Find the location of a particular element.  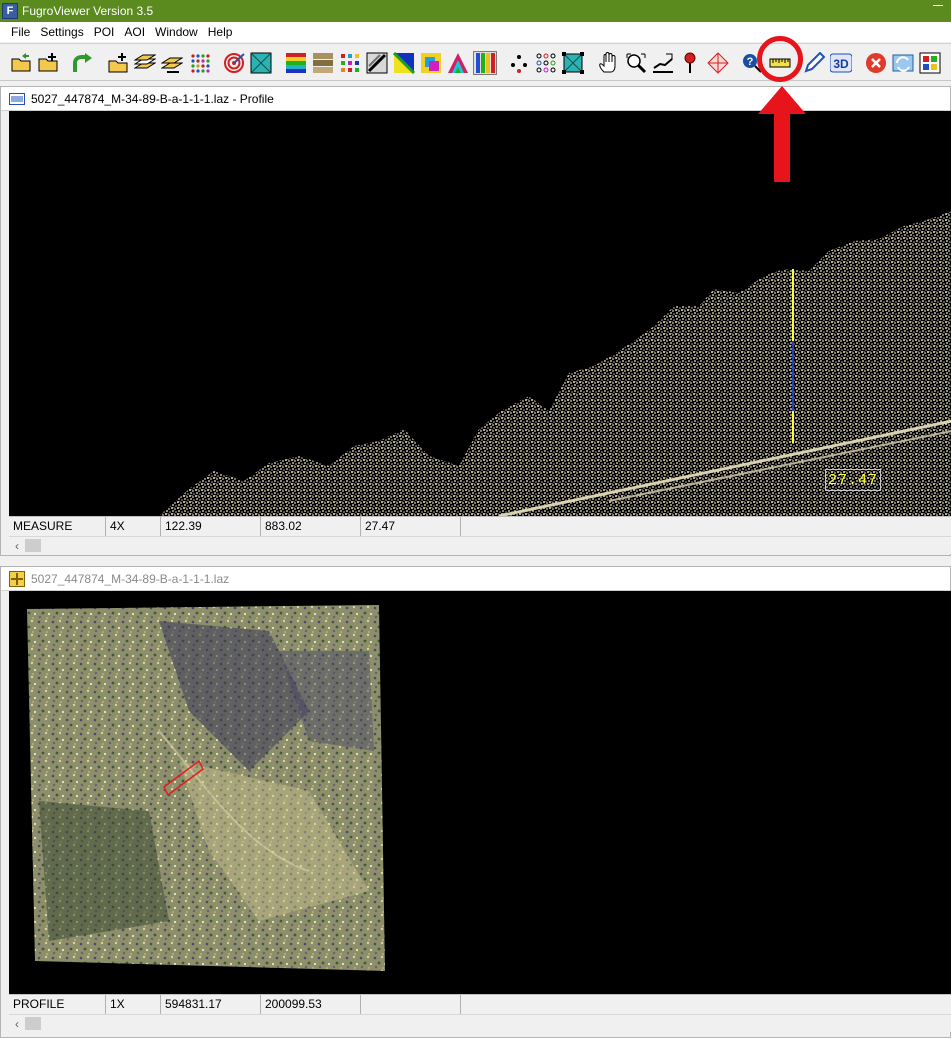

pencil-icon is located at coordinates (814, 63).